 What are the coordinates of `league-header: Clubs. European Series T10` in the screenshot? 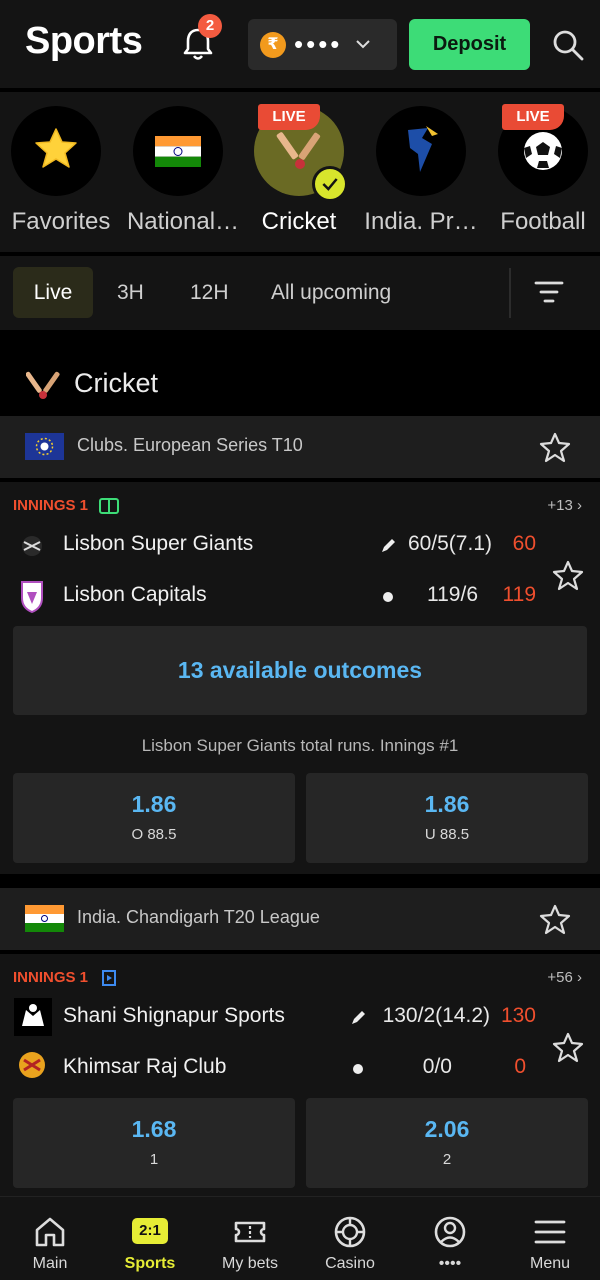 It's located at (300, 447).